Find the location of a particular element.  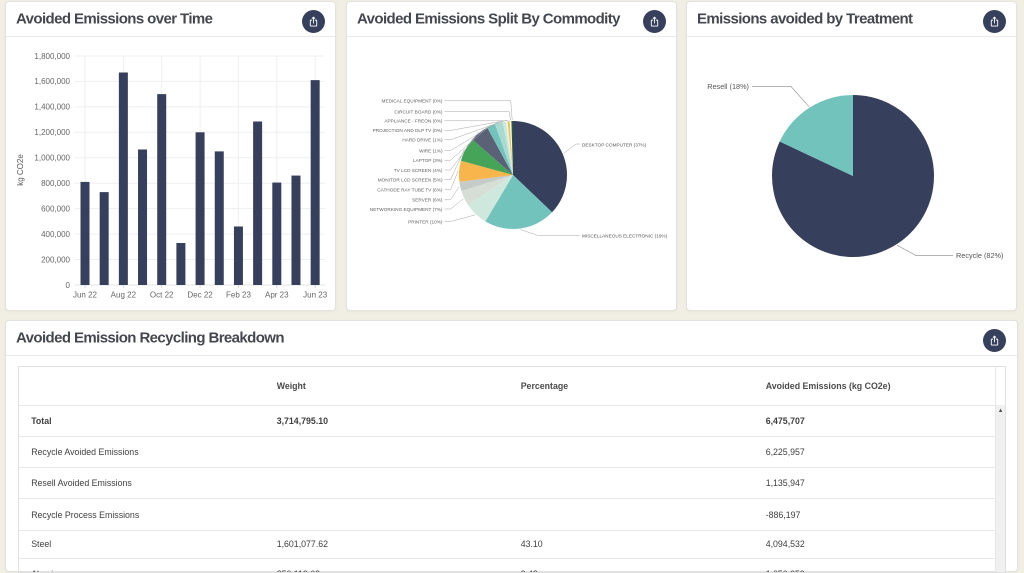

svg-text: MEDICAL EQUIPMENT (0%) is located at coordinates (412, 101).